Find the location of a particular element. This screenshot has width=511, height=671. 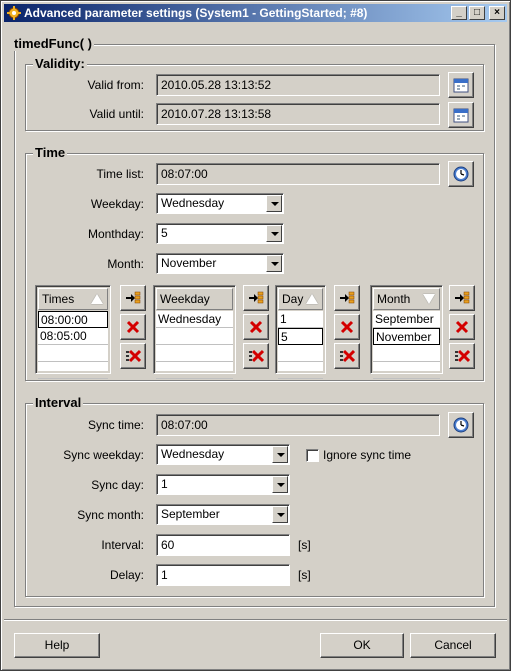

minimize-button: _ is located at coordinates (459, 13).